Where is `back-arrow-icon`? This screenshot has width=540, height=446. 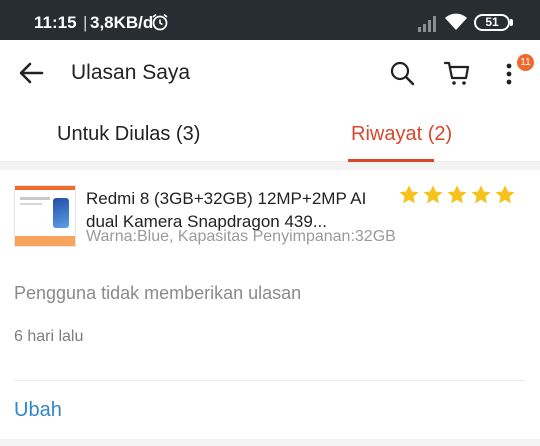 back-arrow-icon is located at coordinates (31, 73).